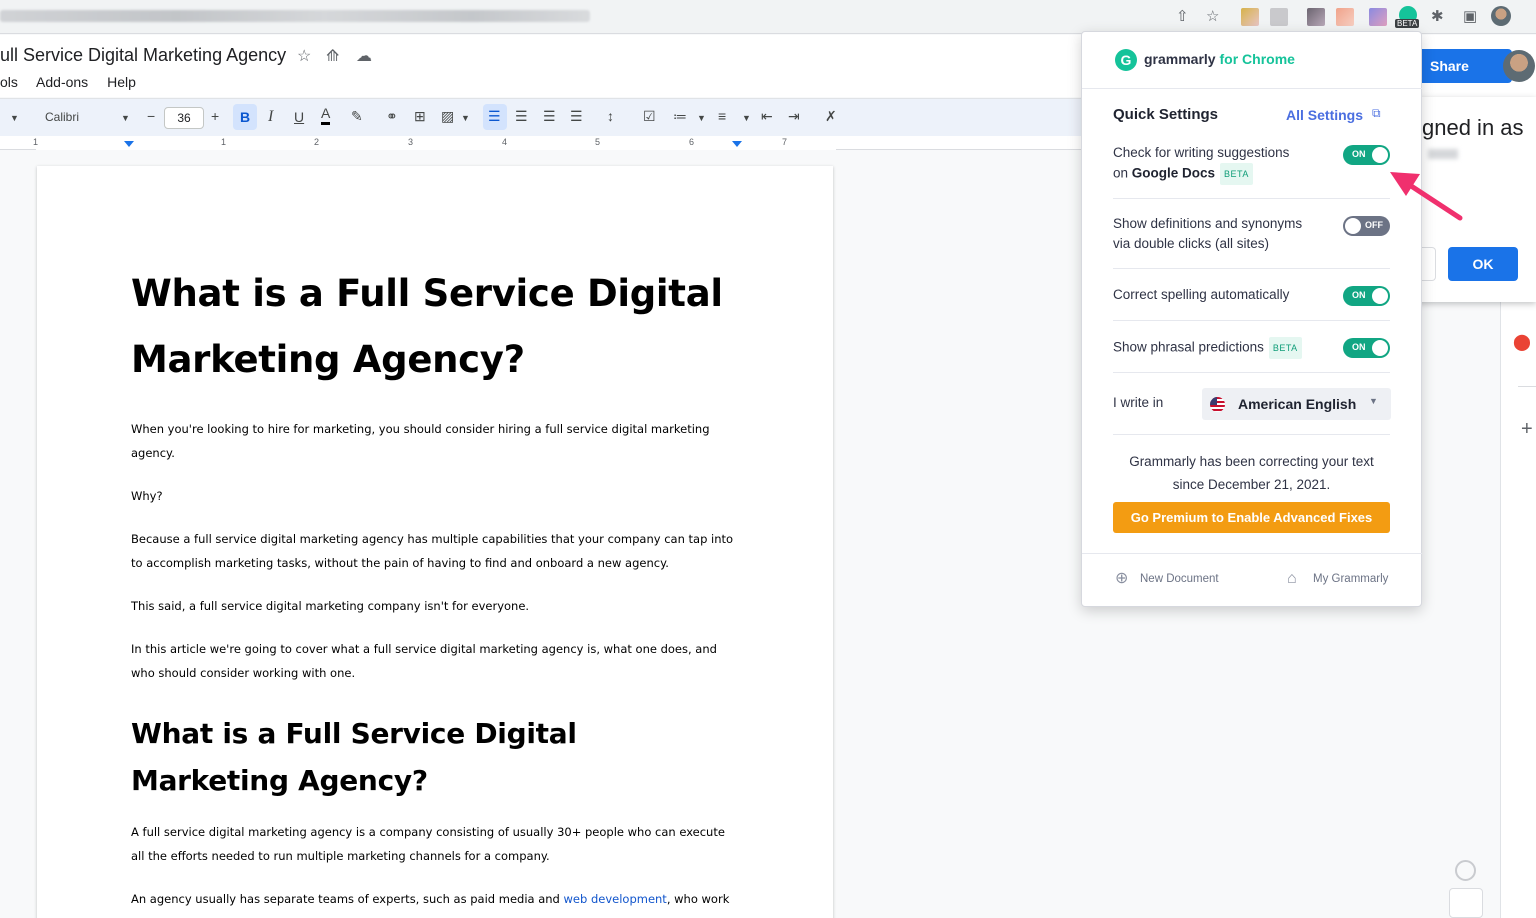 This screenshot has width=1536, height=918. Describe the element at coordinates (1207, 348) in the screenshot. I see `setting-label-predictions: Show phrasal predictions BETA` at that location.